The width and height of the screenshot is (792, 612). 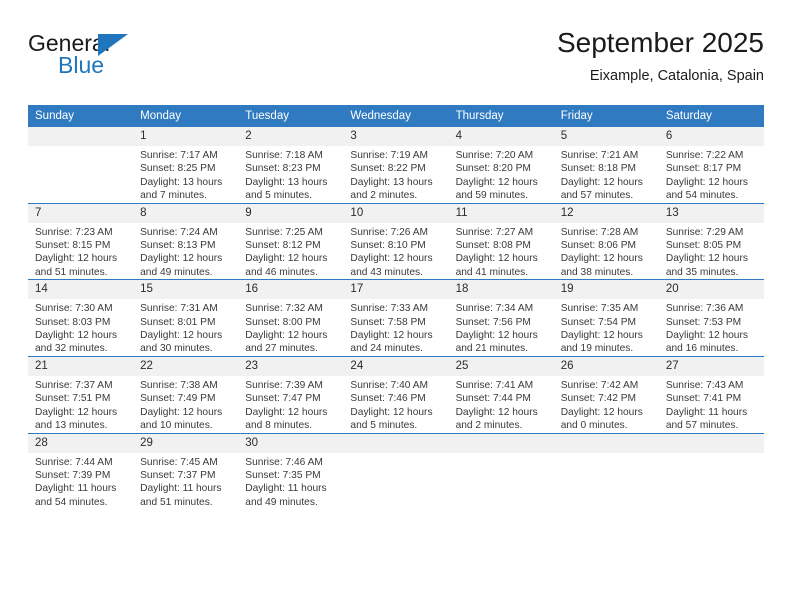 I want to click on sunrise-text: Sunrise: 7:28 AM, so click(x=599, y=232).